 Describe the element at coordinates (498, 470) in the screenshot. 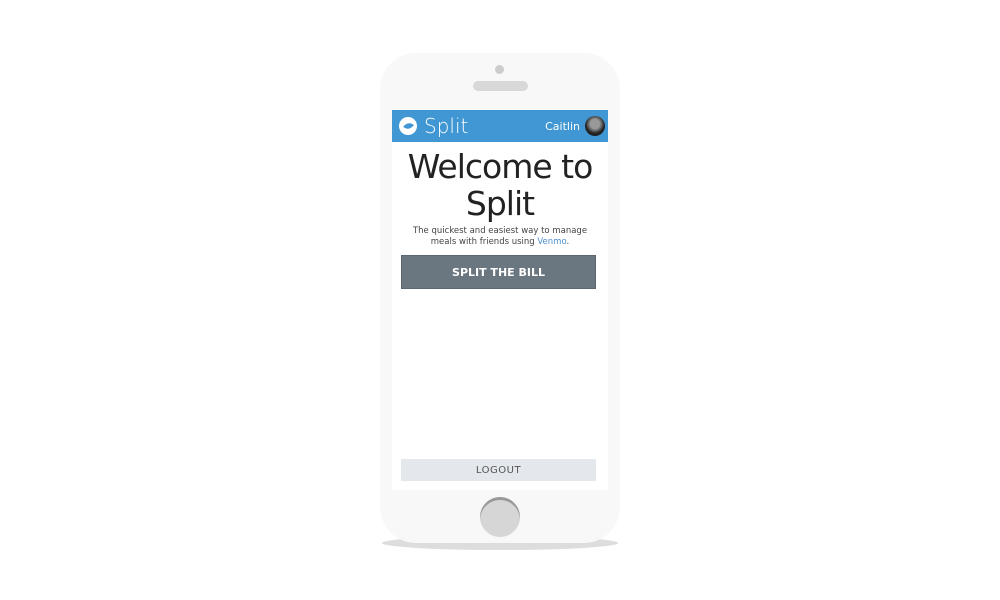

I see `logout-button: LOGOUT` at that location.